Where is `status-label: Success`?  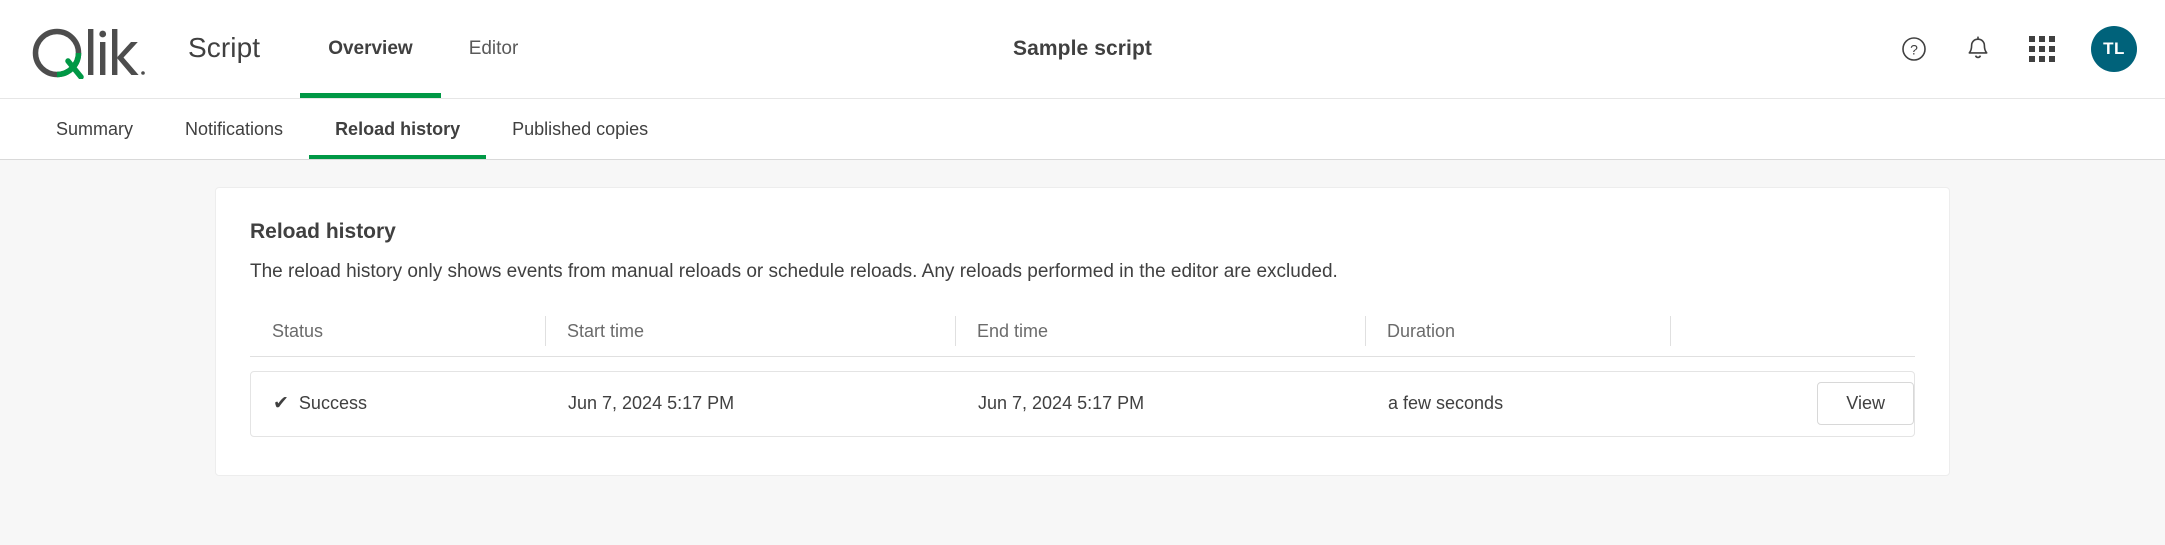
status-label: Success is located at coordinates (332, 403).